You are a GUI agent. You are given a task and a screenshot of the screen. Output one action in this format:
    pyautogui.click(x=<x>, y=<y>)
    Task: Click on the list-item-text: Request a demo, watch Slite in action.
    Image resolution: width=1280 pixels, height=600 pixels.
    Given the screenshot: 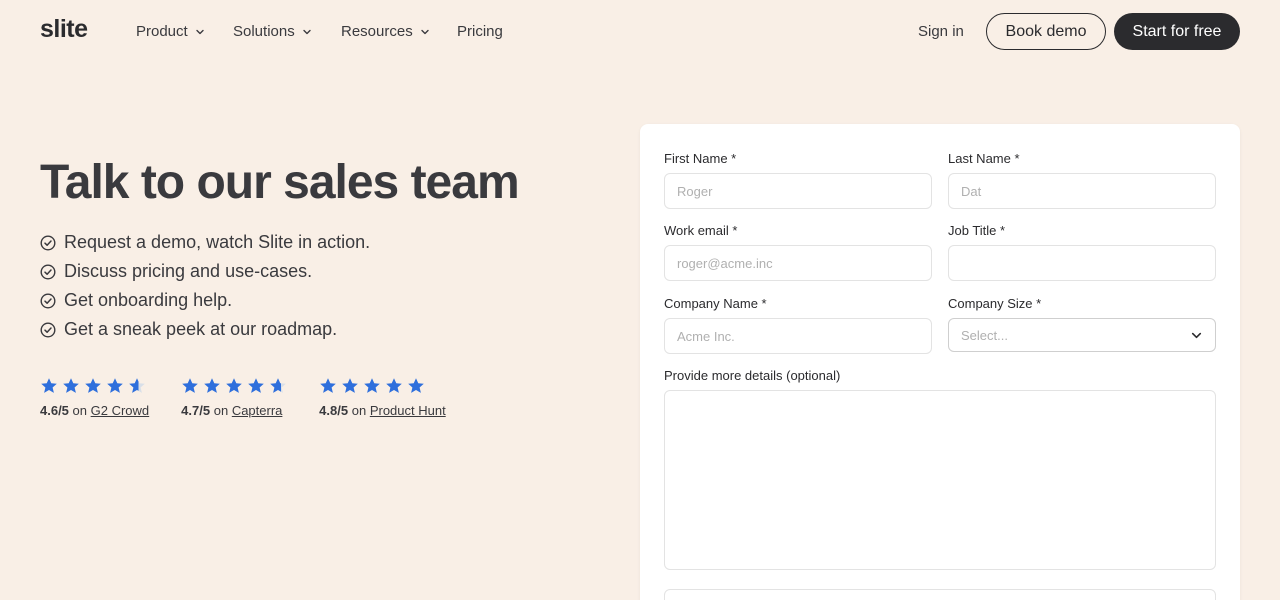 What is the action you would take?
    pyautogui.click(x=217, y=242)
    